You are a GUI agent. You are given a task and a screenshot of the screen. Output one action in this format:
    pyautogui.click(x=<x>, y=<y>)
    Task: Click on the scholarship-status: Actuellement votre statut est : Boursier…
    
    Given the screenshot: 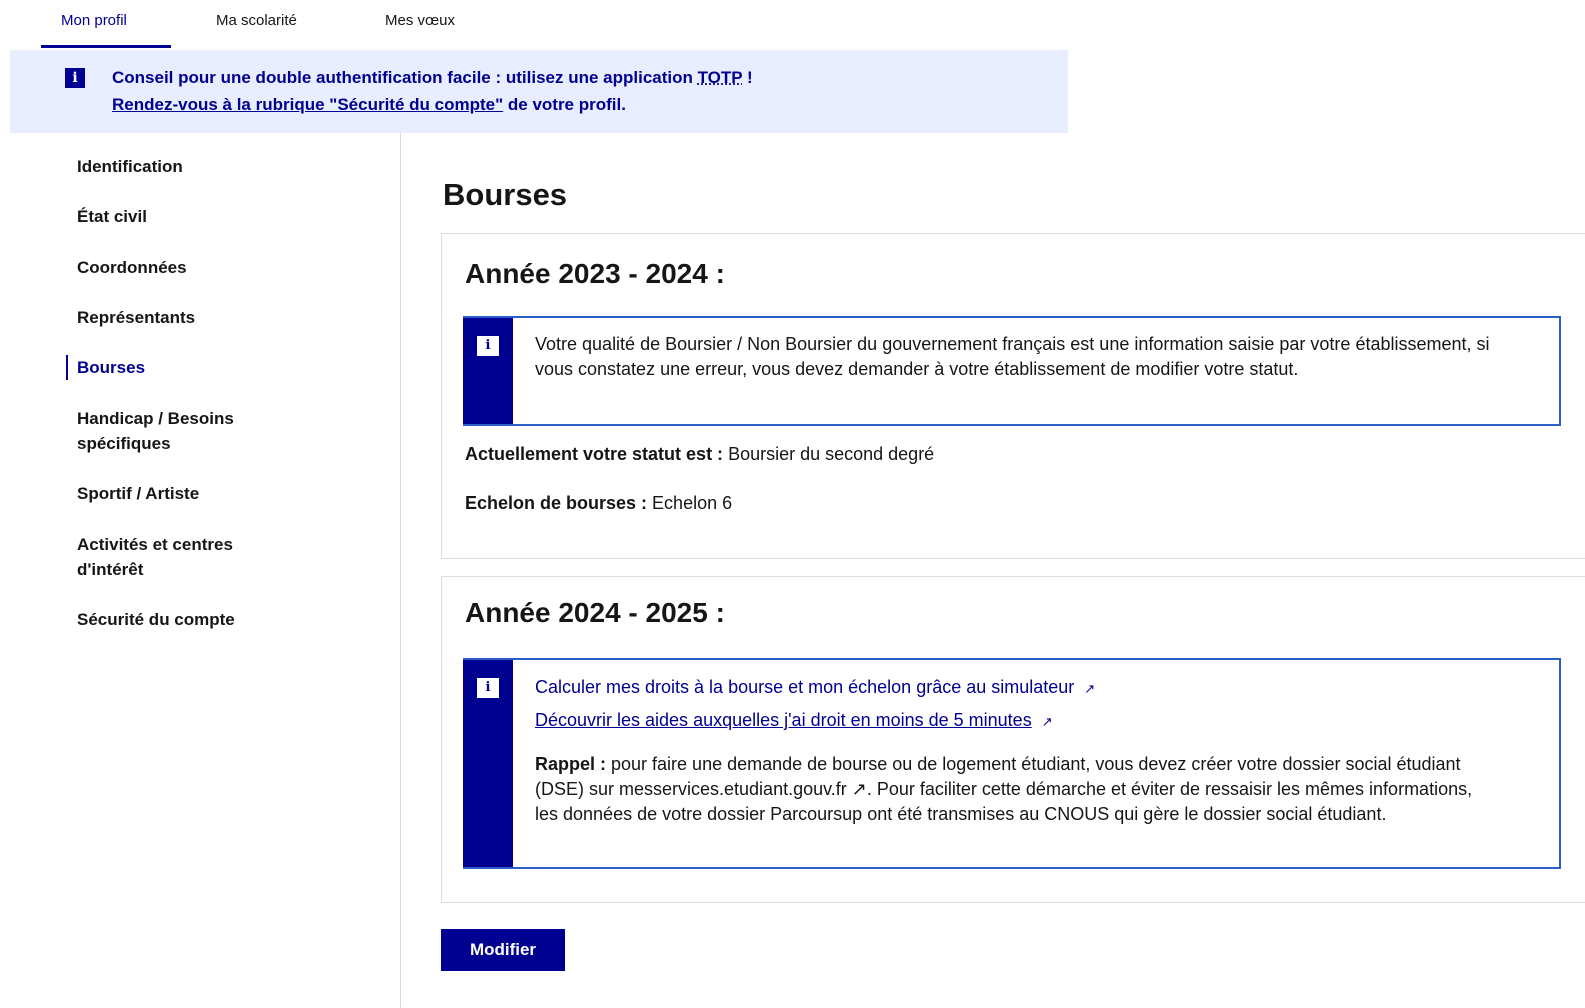 What is the action you would take?
    pyautogui.click(x=699, y=454)
    